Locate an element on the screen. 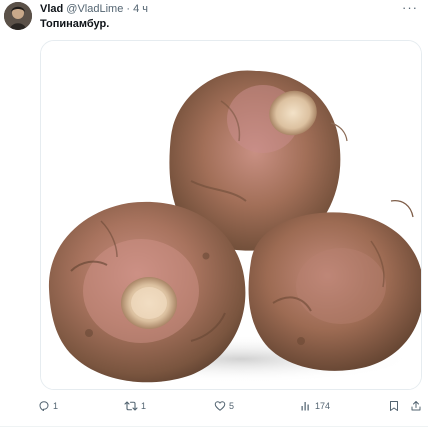 The image size is (428, 432). tweet-text: Топинамбур. is located at coordinates (75, 24).